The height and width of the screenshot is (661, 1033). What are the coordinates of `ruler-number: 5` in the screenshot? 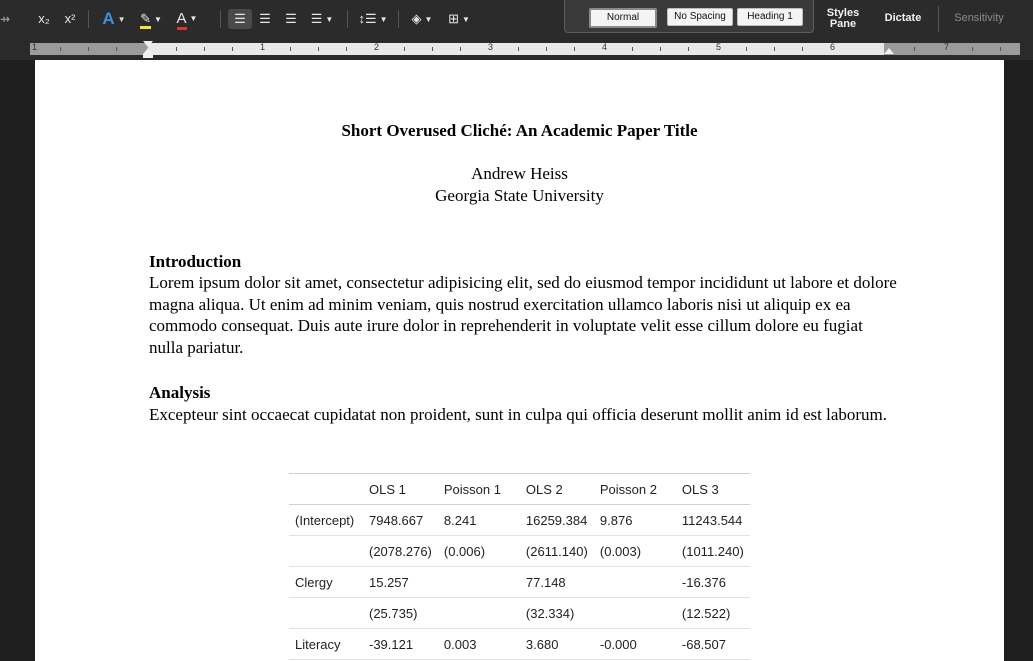 It's located at (719, 47).